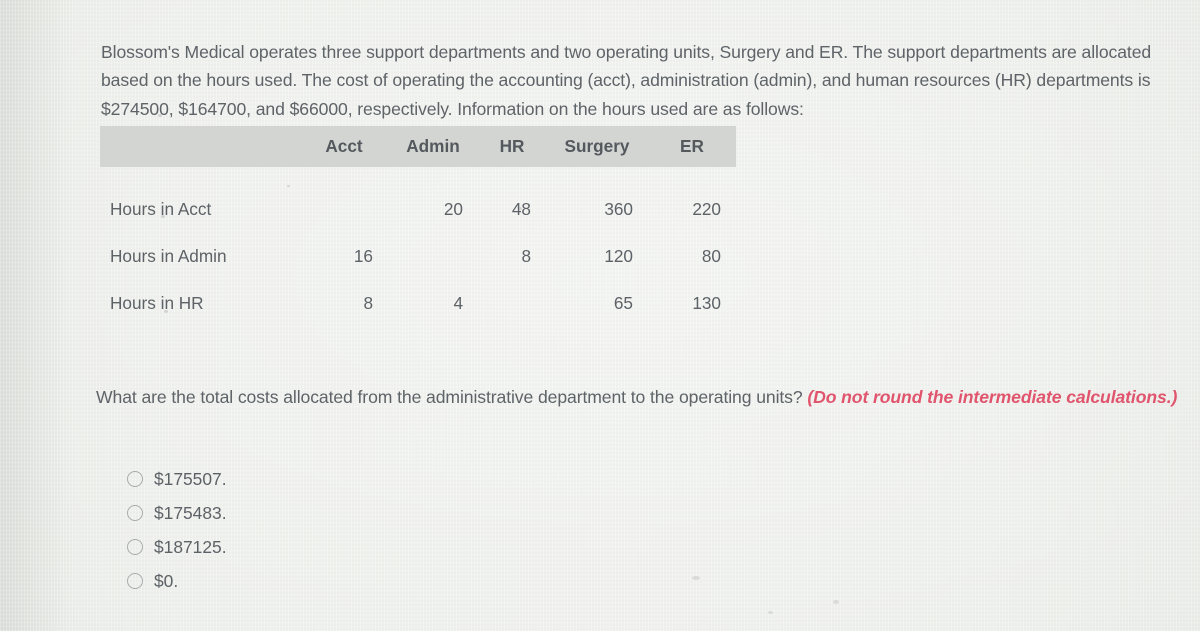  I want to click on cell-acct-surgery: 360, so click(618, 209).